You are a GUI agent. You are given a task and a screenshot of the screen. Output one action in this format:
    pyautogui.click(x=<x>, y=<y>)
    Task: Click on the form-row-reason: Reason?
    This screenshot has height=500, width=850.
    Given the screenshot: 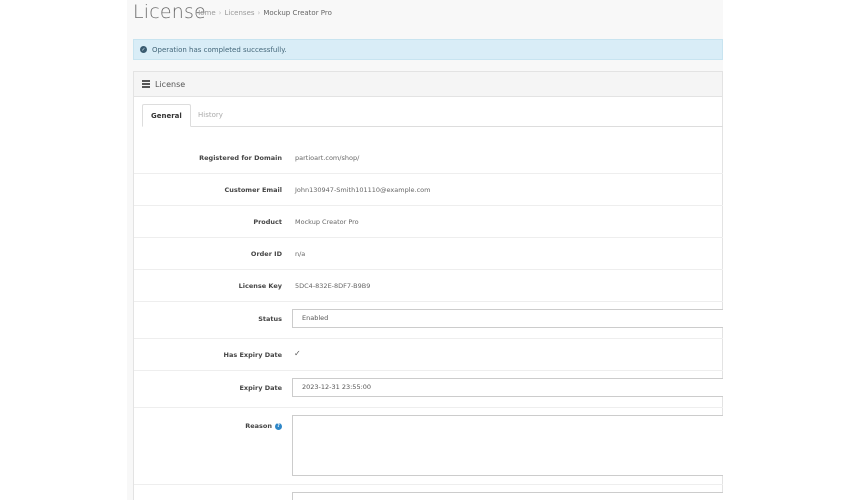 What is the action you would take?
    pyautogui.click(x=428, y=446)
    